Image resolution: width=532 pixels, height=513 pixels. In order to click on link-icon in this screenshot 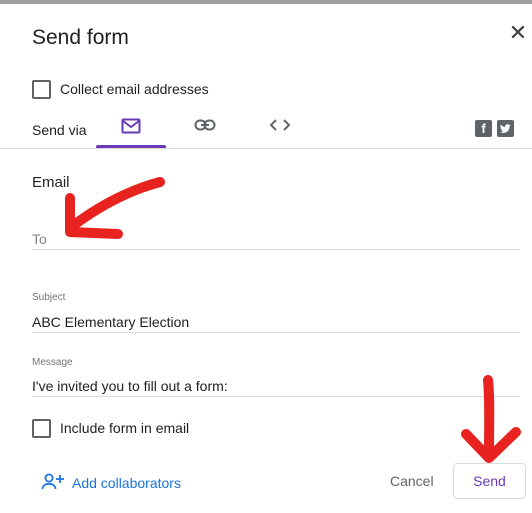, I will do `click(205, 125)`.